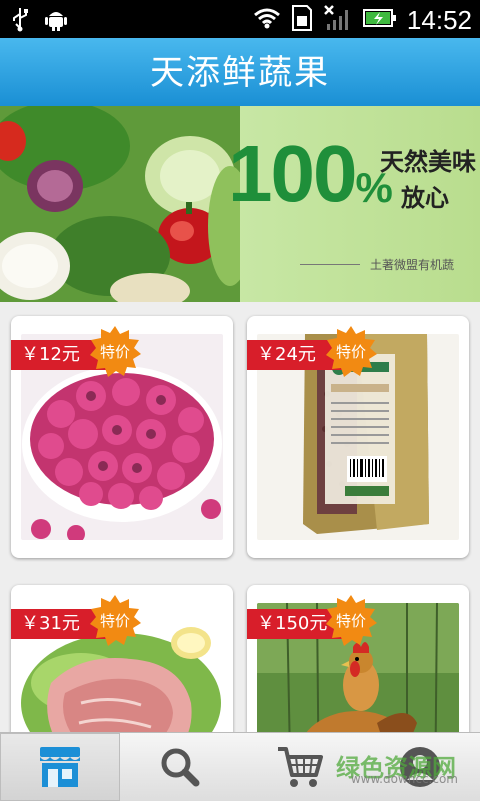 The image size is (480, 801). I want to click on banner-credit: 土著微盟有机蔬, so click(377, 264).